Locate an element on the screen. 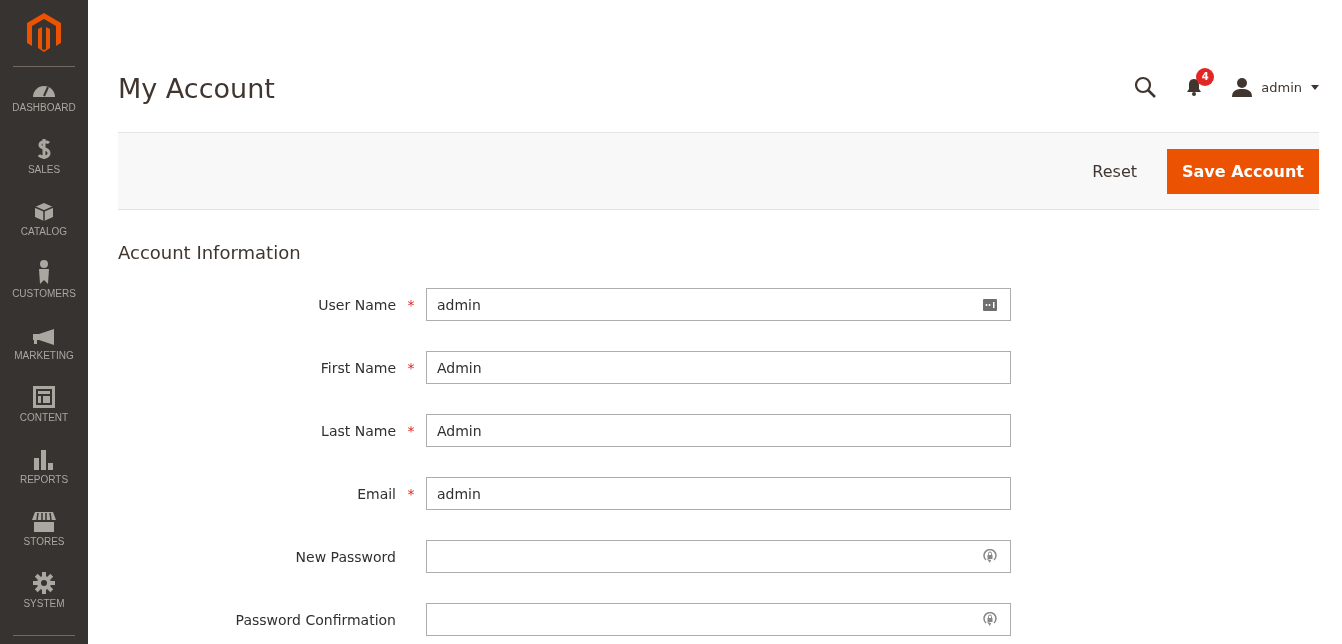 This screenshot has width=1342, height=644. nav-item: CATALOG is located at coordinates (44, 222).